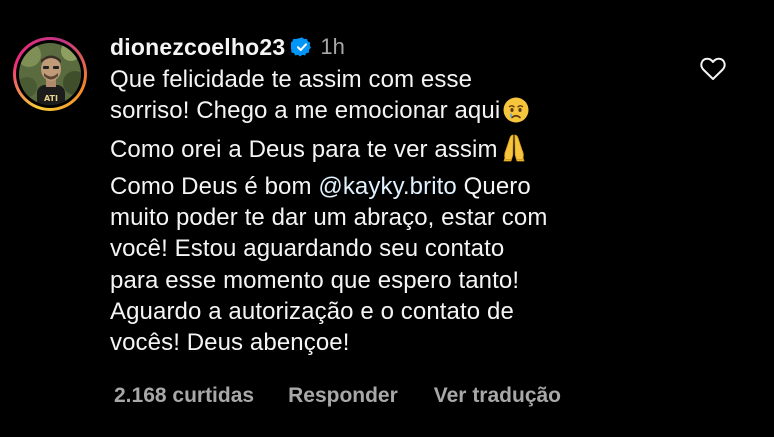 Image resolution: width=774 pixels, height=437 pixels. I want to click on comment-line-text: Como orei a Deus para te ver assim, so click(304, 149).